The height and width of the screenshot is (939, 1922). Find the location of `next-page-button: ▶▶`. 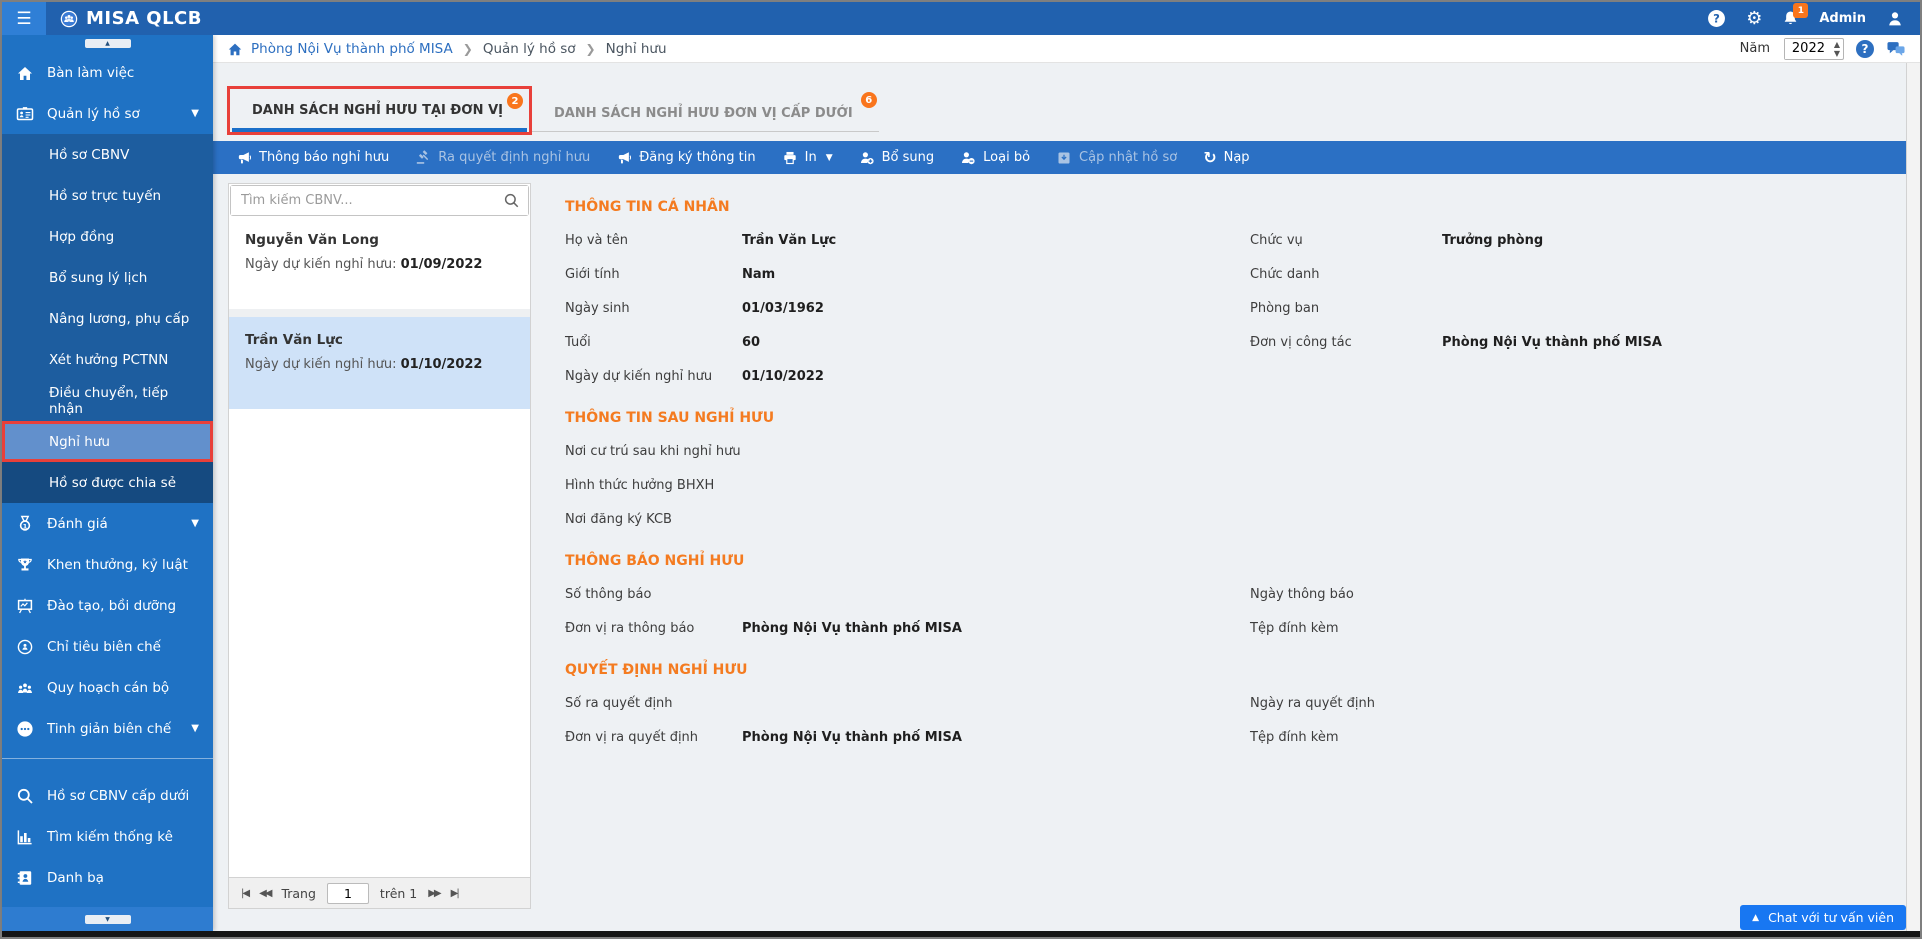

next-page-button: ▶▶ is located at coordinates (434, 893).